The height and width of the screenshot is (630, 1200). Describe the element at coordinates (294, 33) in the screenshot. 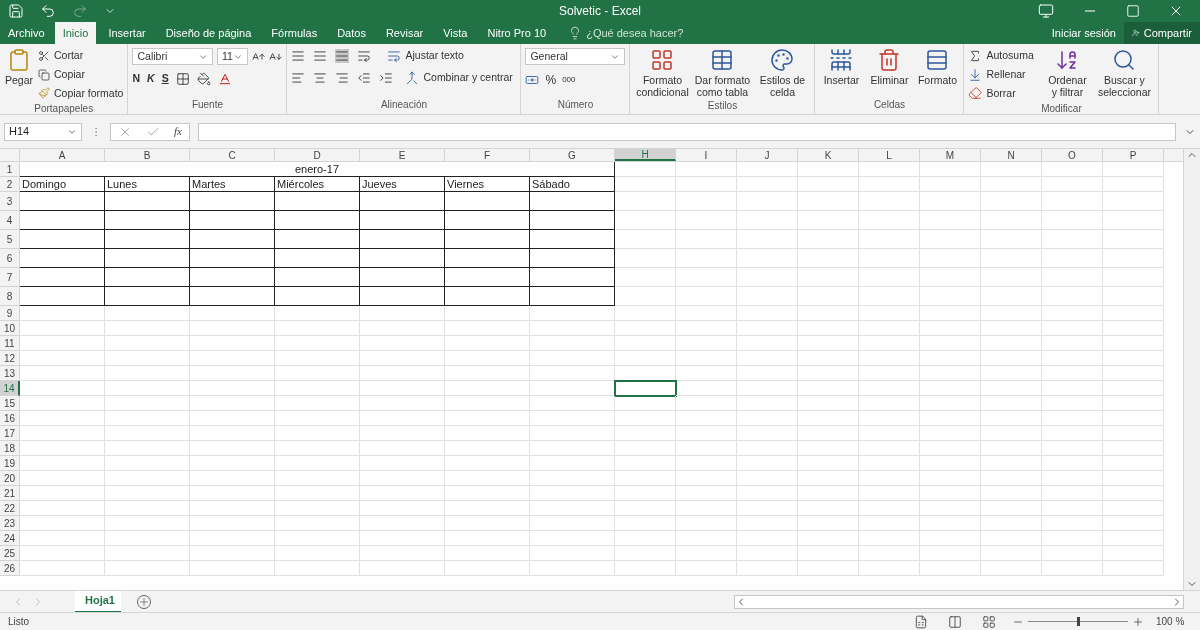

I see `ribbon-tab: Fórmulas` at that location.